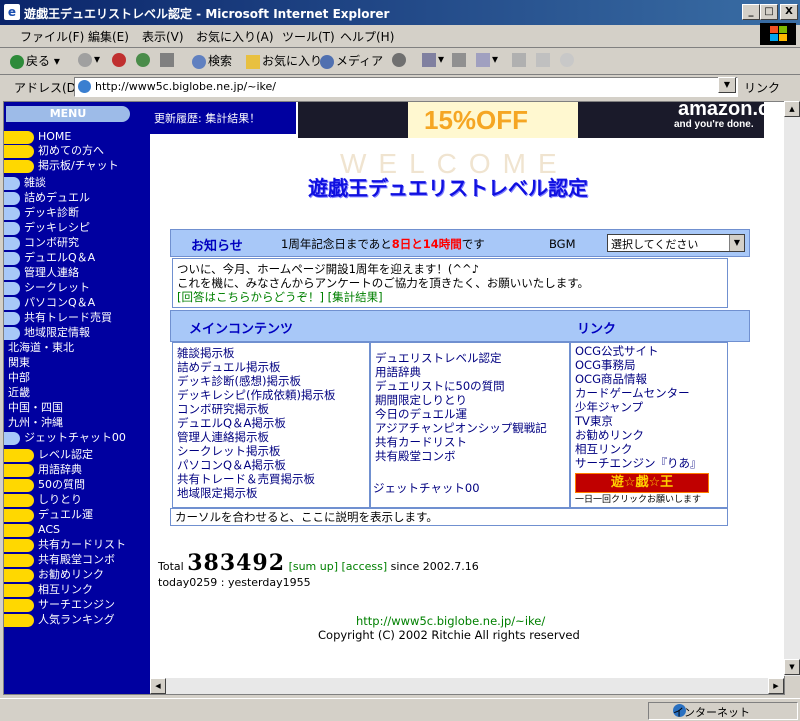  I want to click on content-link: アジアチャンピオンシップ観戦記, so click(461, 428).